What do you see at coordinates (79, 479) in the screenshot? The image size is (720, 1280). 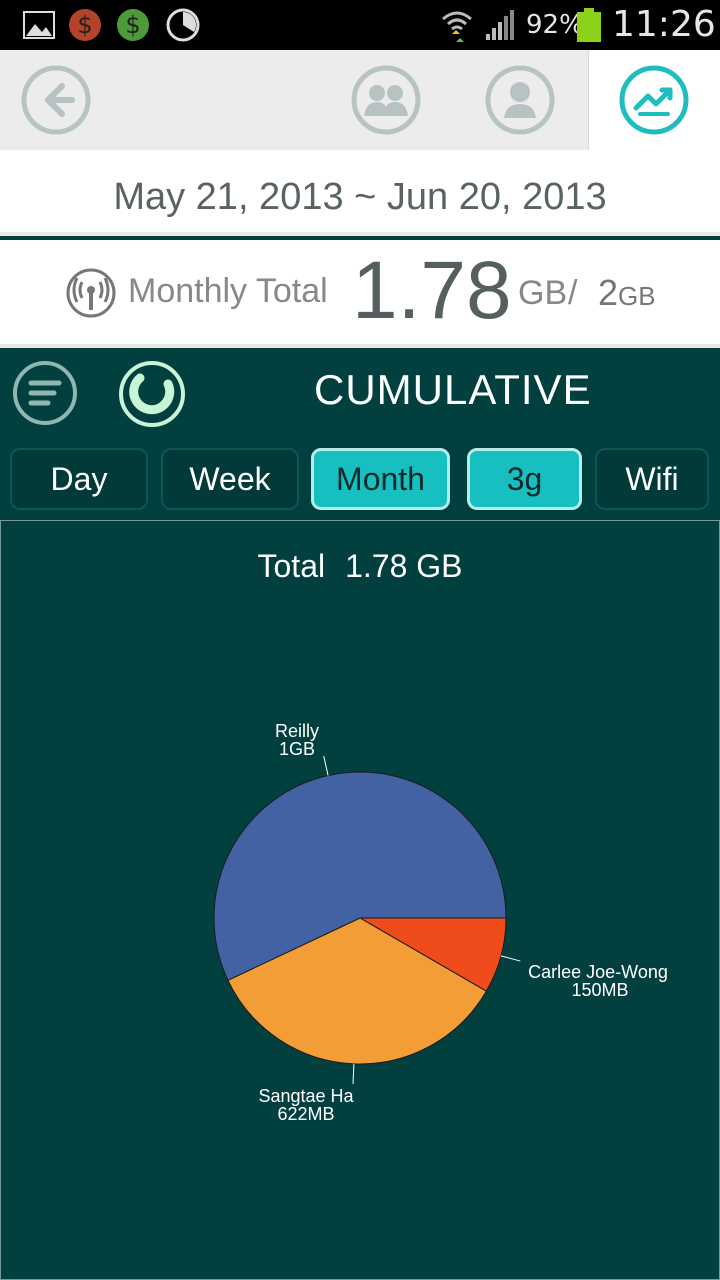 I see `tab-day: Day` at bounding box center [79, 479].